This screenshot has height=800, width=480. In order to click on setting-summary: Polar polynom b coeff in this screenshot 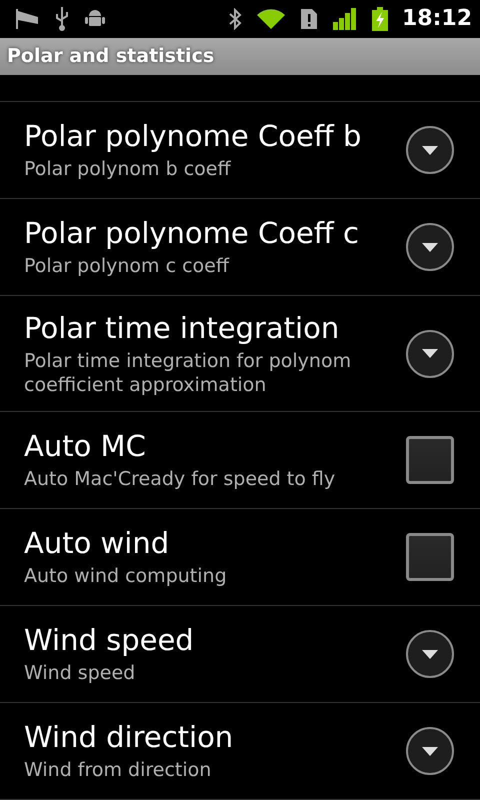, I will do `click(128, 169)`.